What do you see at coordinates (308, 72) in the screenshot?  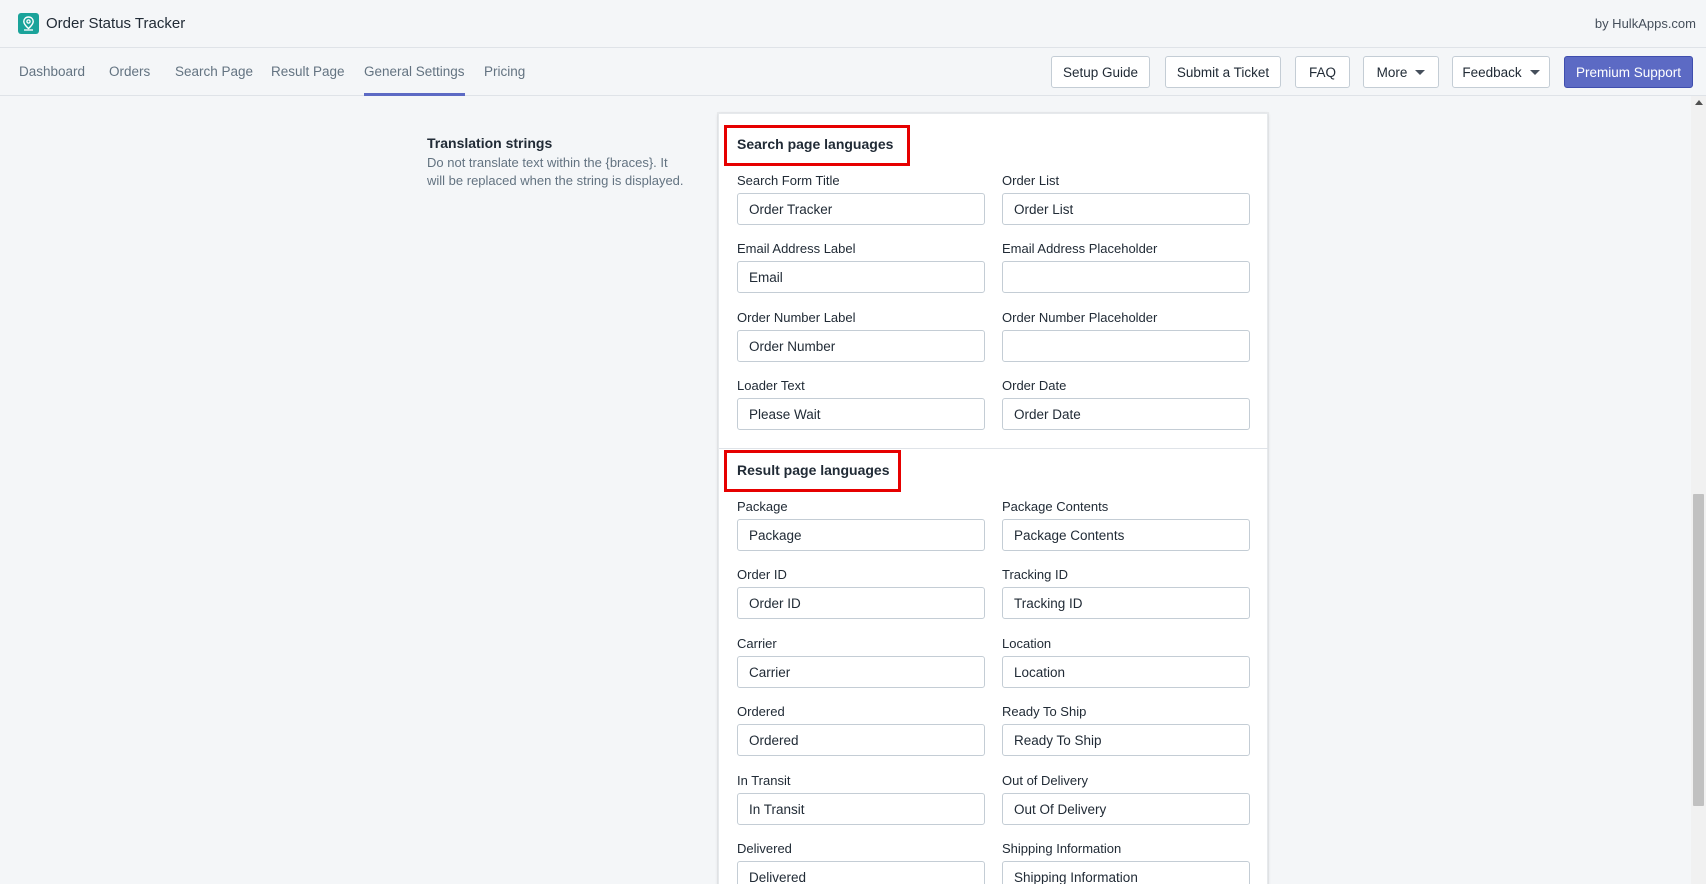 I see `tab-result-page: Result Page` at bounding box center [308, 72].